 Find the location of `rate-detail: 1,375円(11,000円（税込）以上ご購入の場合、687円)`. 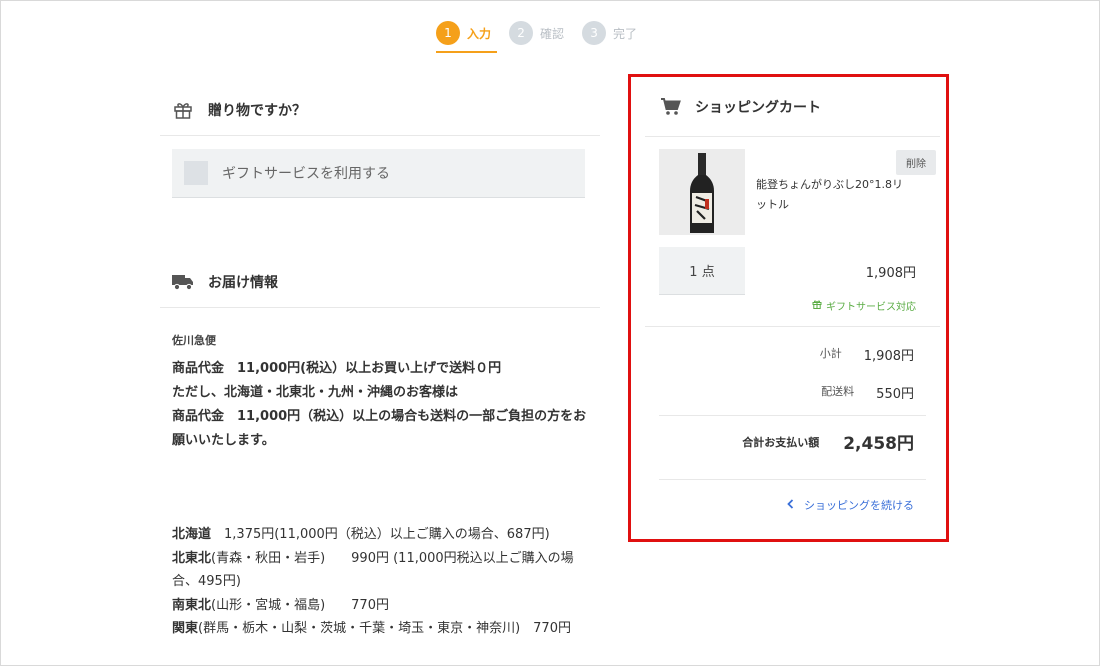

rate-detail: 1,375円(11,000円（税込）以上ご購入の場合、687円) is located at coordinates (380, 534).